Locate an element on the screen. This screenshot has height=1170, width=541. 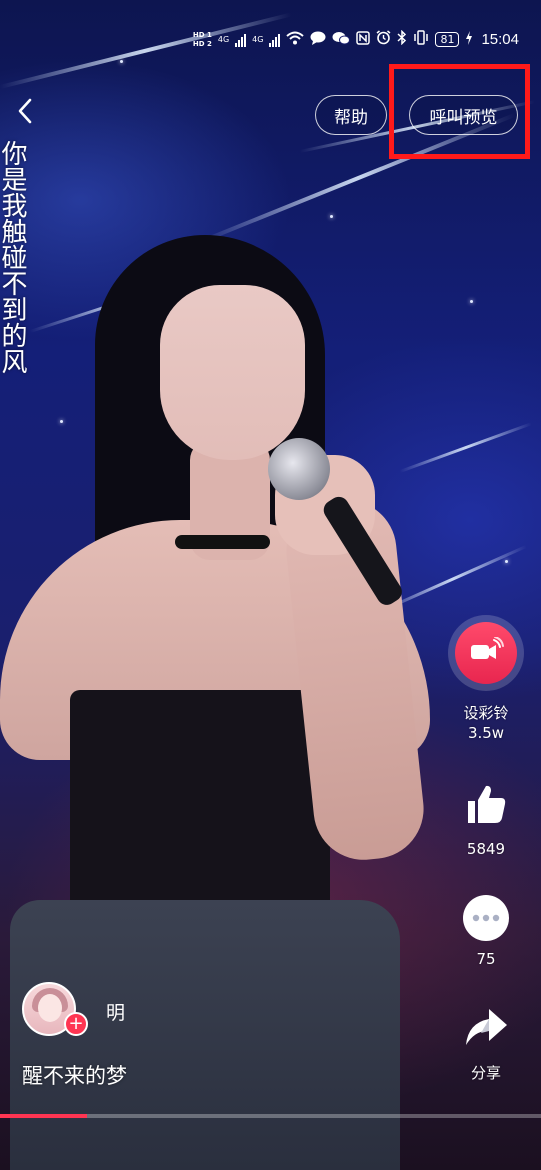
thumbs-up-icon is located at coordinates (486, 806).